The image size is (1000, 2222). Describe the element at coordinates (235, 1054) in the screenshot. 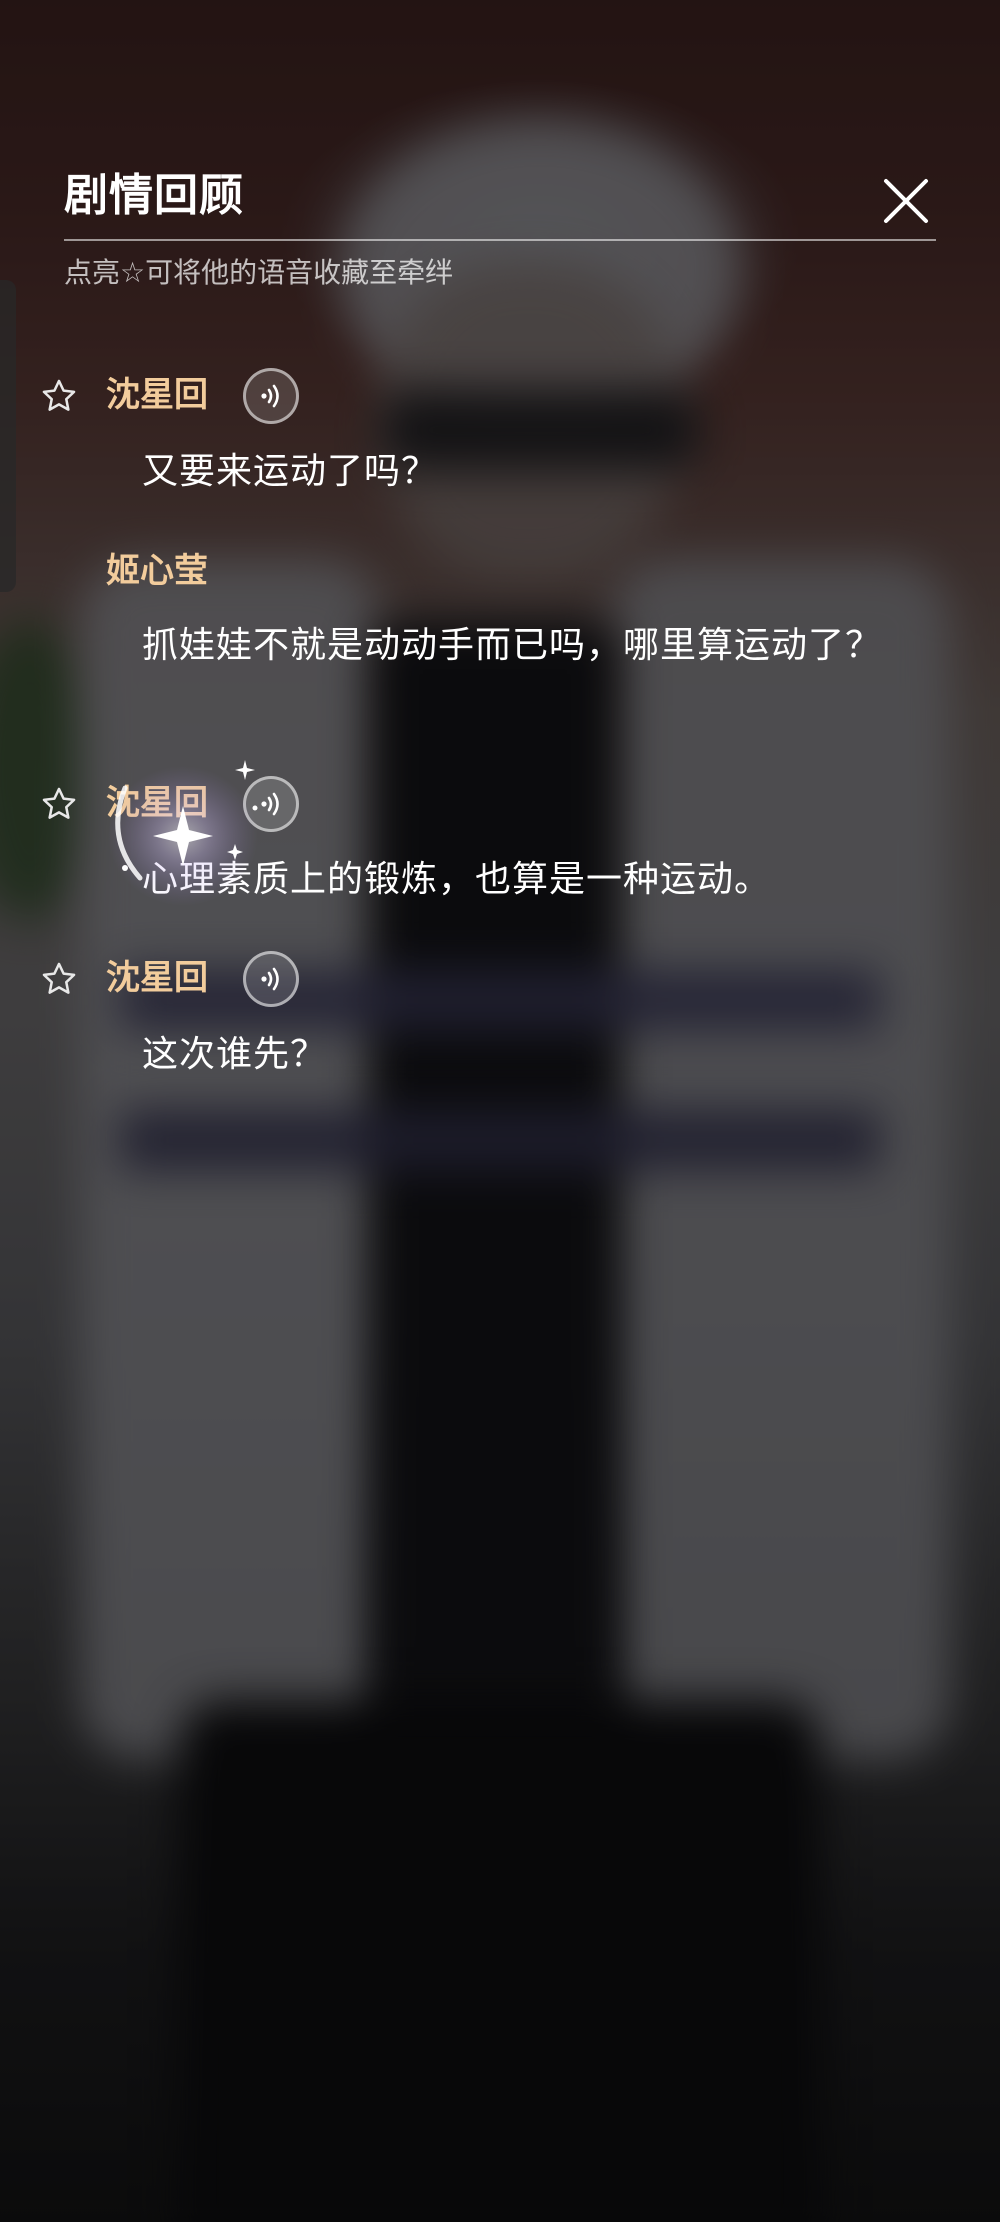

I see `dialogue-text: 这次谁先？` at that location.